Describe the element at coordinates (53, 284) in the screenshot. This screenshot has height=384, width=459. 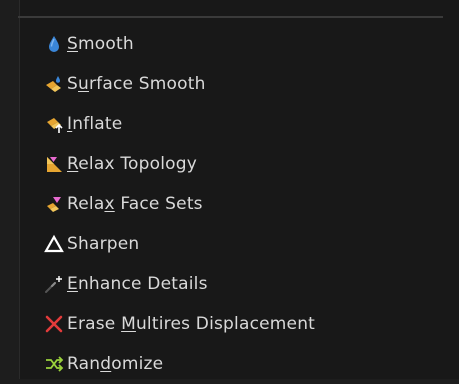
I see `enhance-details-icon` at that location.